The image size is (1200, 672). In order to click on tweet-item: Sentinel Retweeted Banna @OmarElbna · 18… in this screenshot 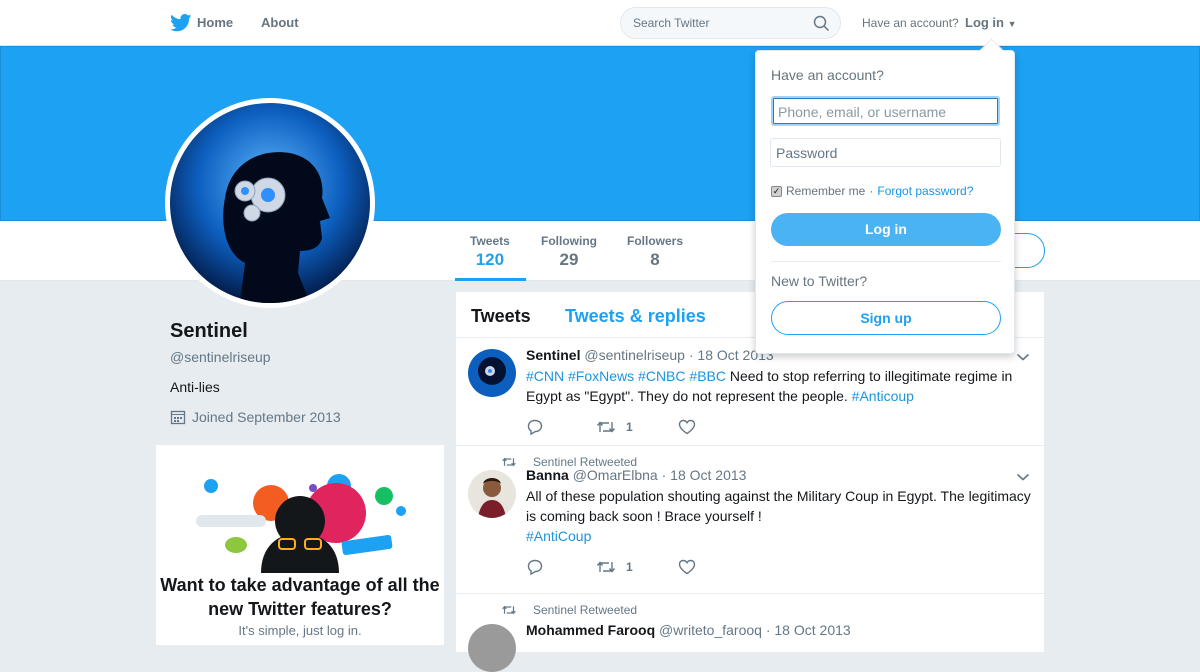, I will do `click(750, 520)`.